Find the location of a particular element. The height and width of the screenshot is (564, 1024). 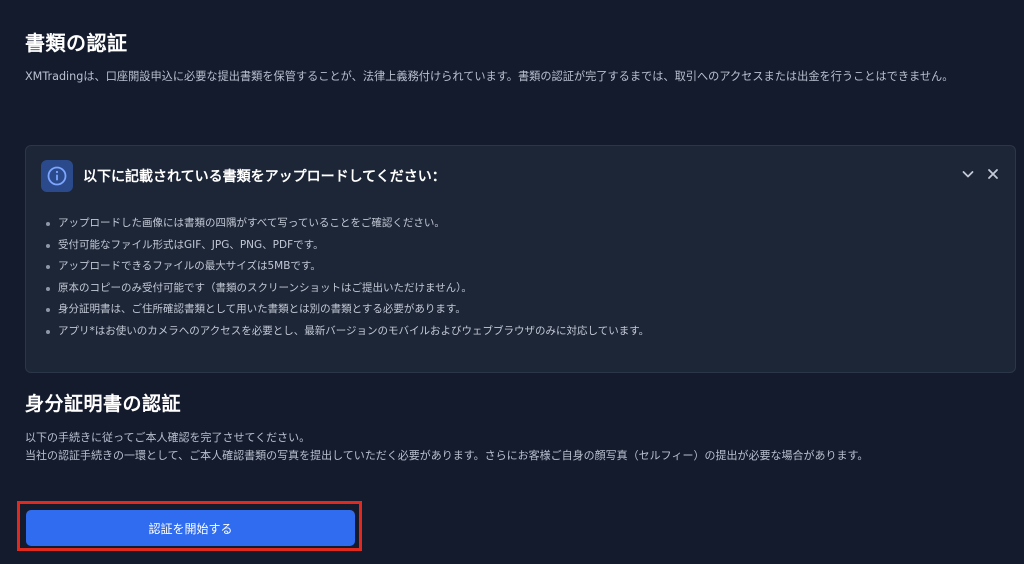

close-icon is located at coordinates (993, 174).